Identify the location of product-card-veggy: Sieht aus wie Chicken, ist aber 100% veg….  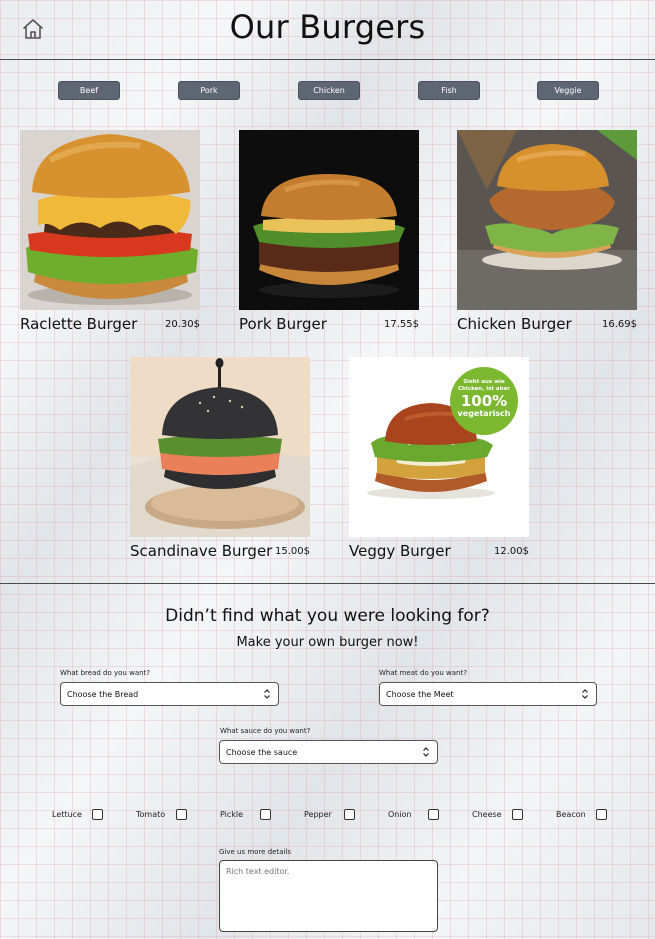
(439, 458).